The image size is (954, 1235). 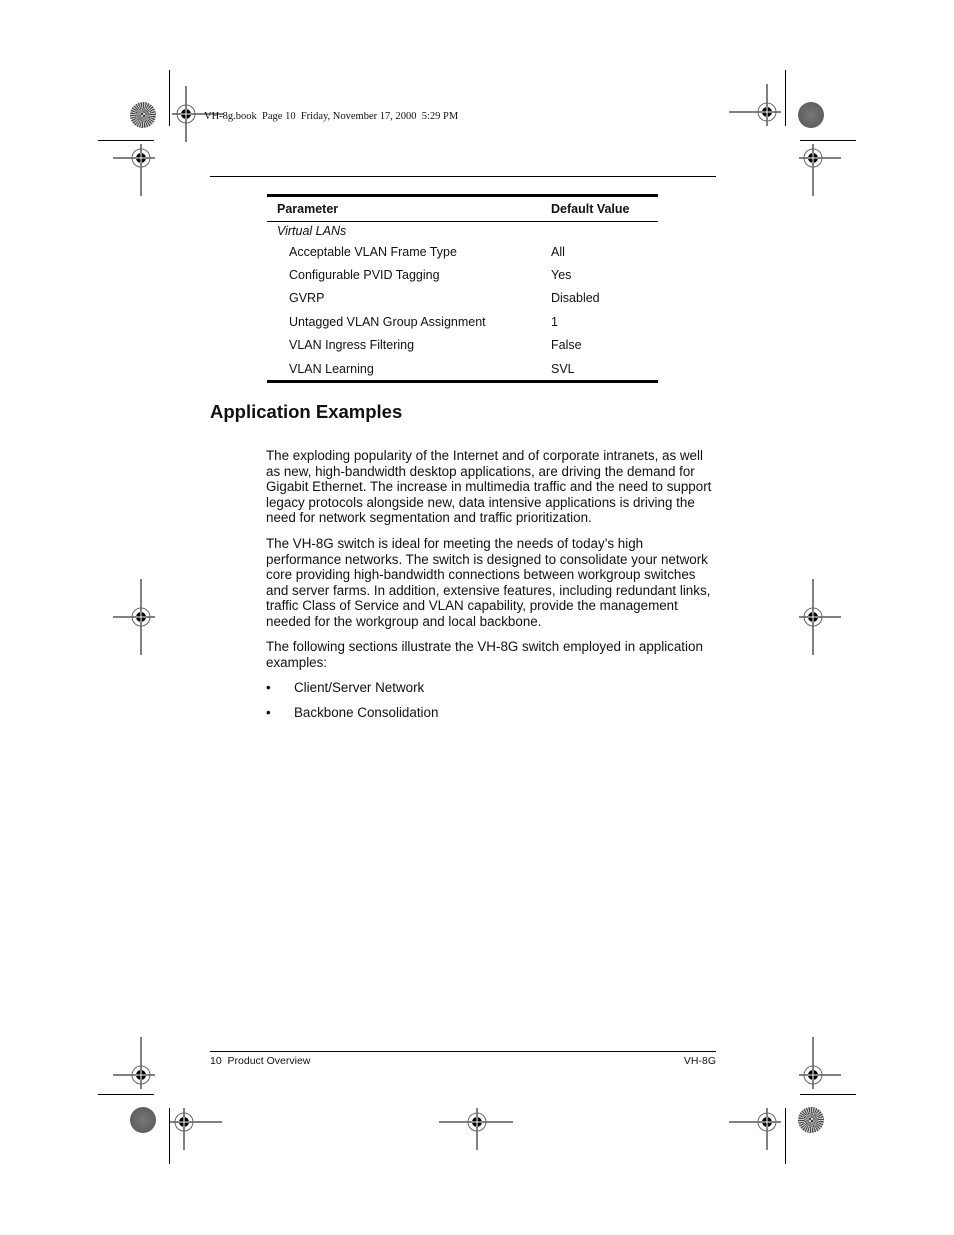 What do you see at coordinates (462, 298) in the screenshot?
I see `table-row: GVRP Disabled` at bounding box center [462, 298].